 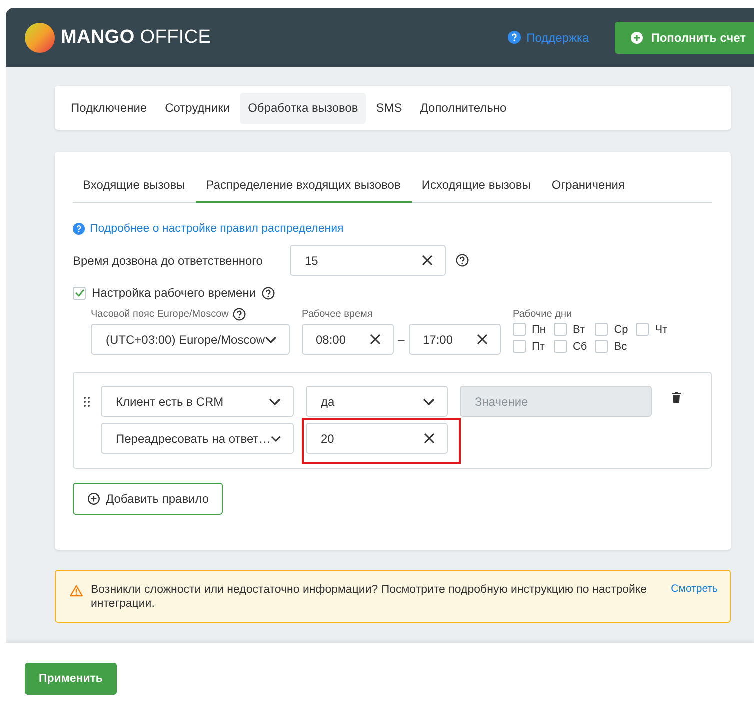 I want to click on view-link: Смотреть, so click(x=694, y=589).